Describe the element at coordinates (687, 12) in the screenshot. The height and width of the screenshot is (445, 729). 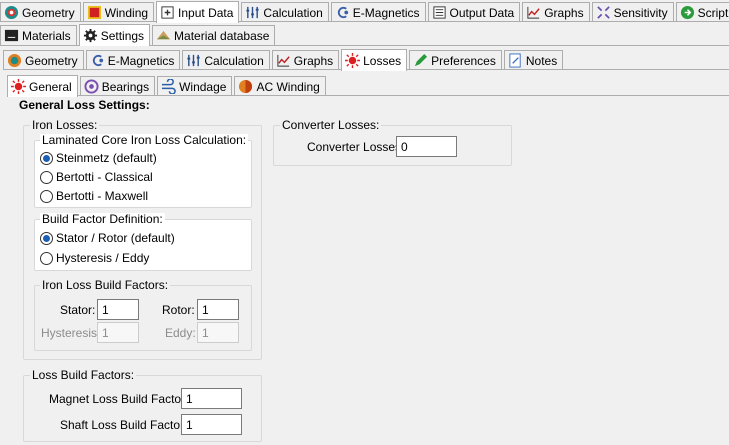
I see `scripting-icon` at that location.